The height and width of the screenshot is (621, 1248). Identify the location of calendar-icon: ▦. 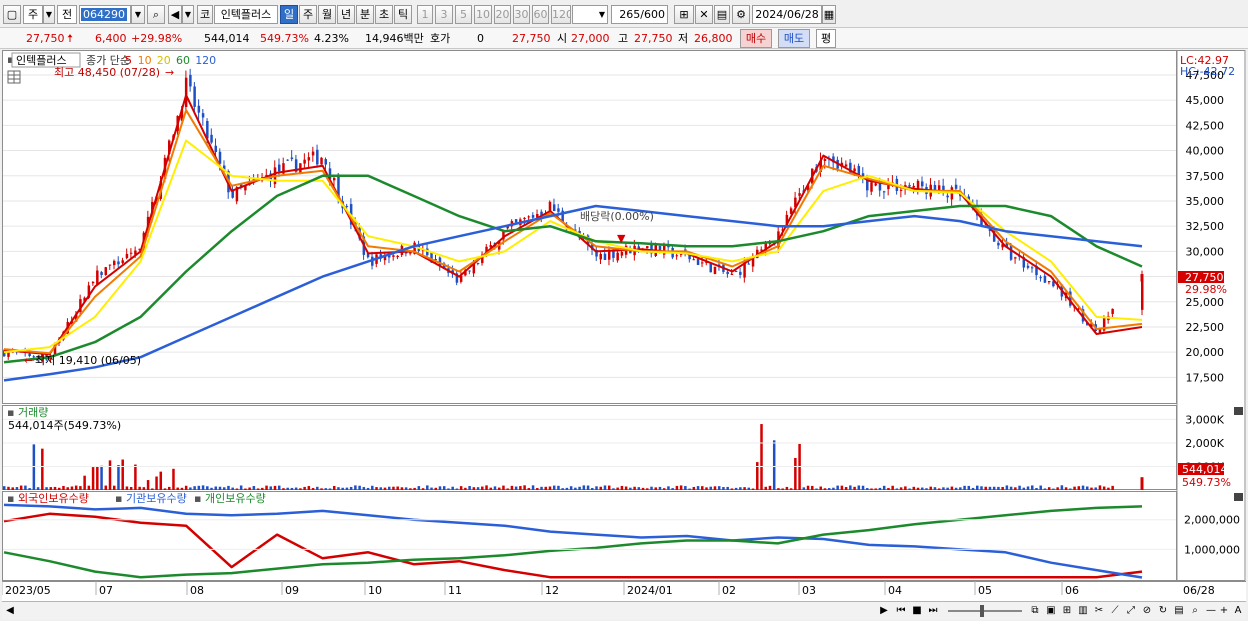
(829, 14).